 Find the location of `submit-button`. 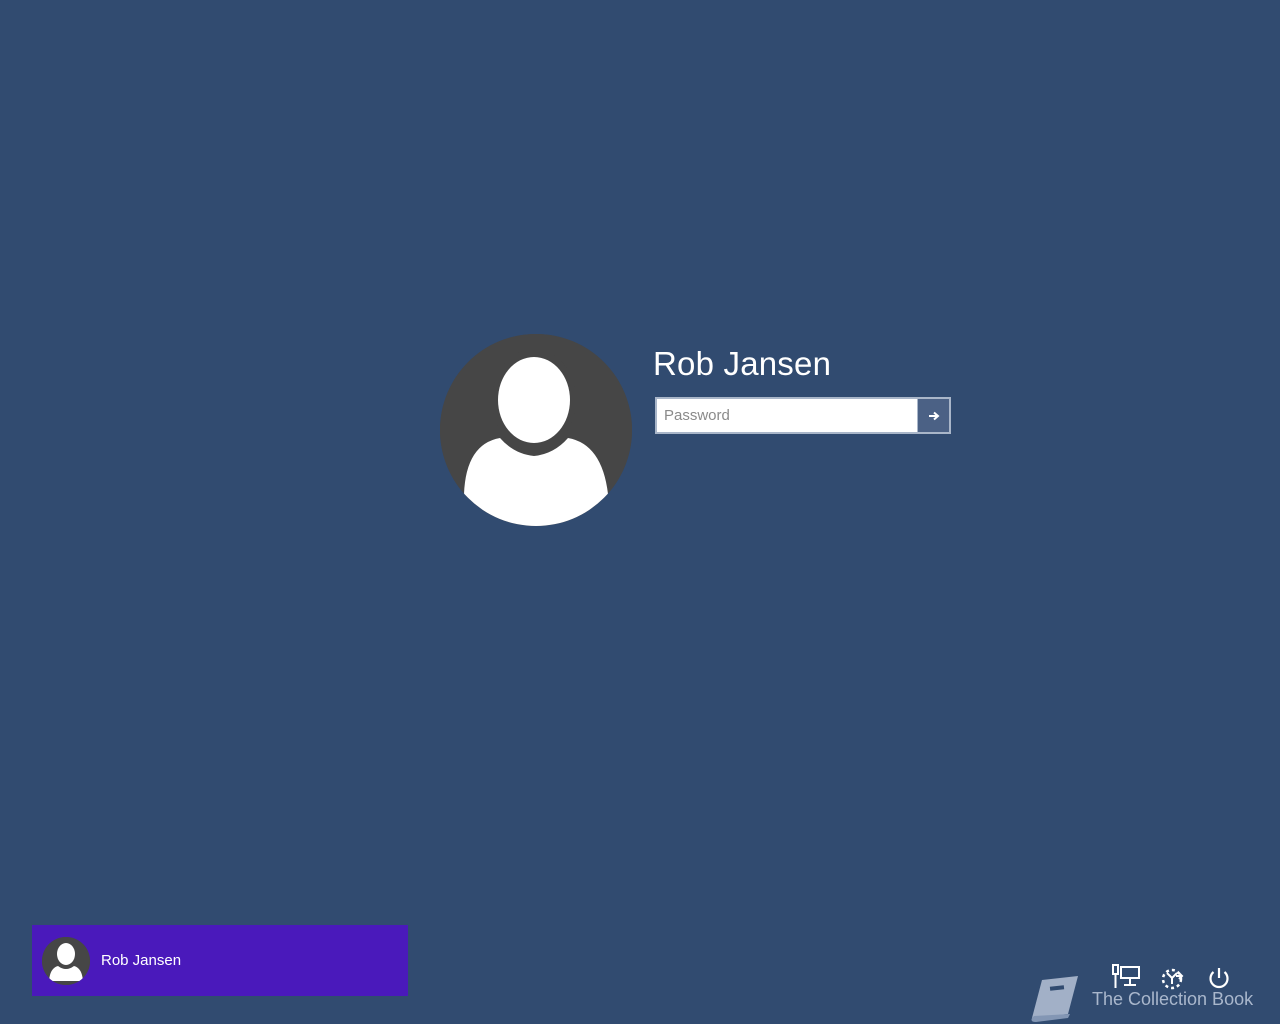

submit-button is located at coordinates (933, 415).